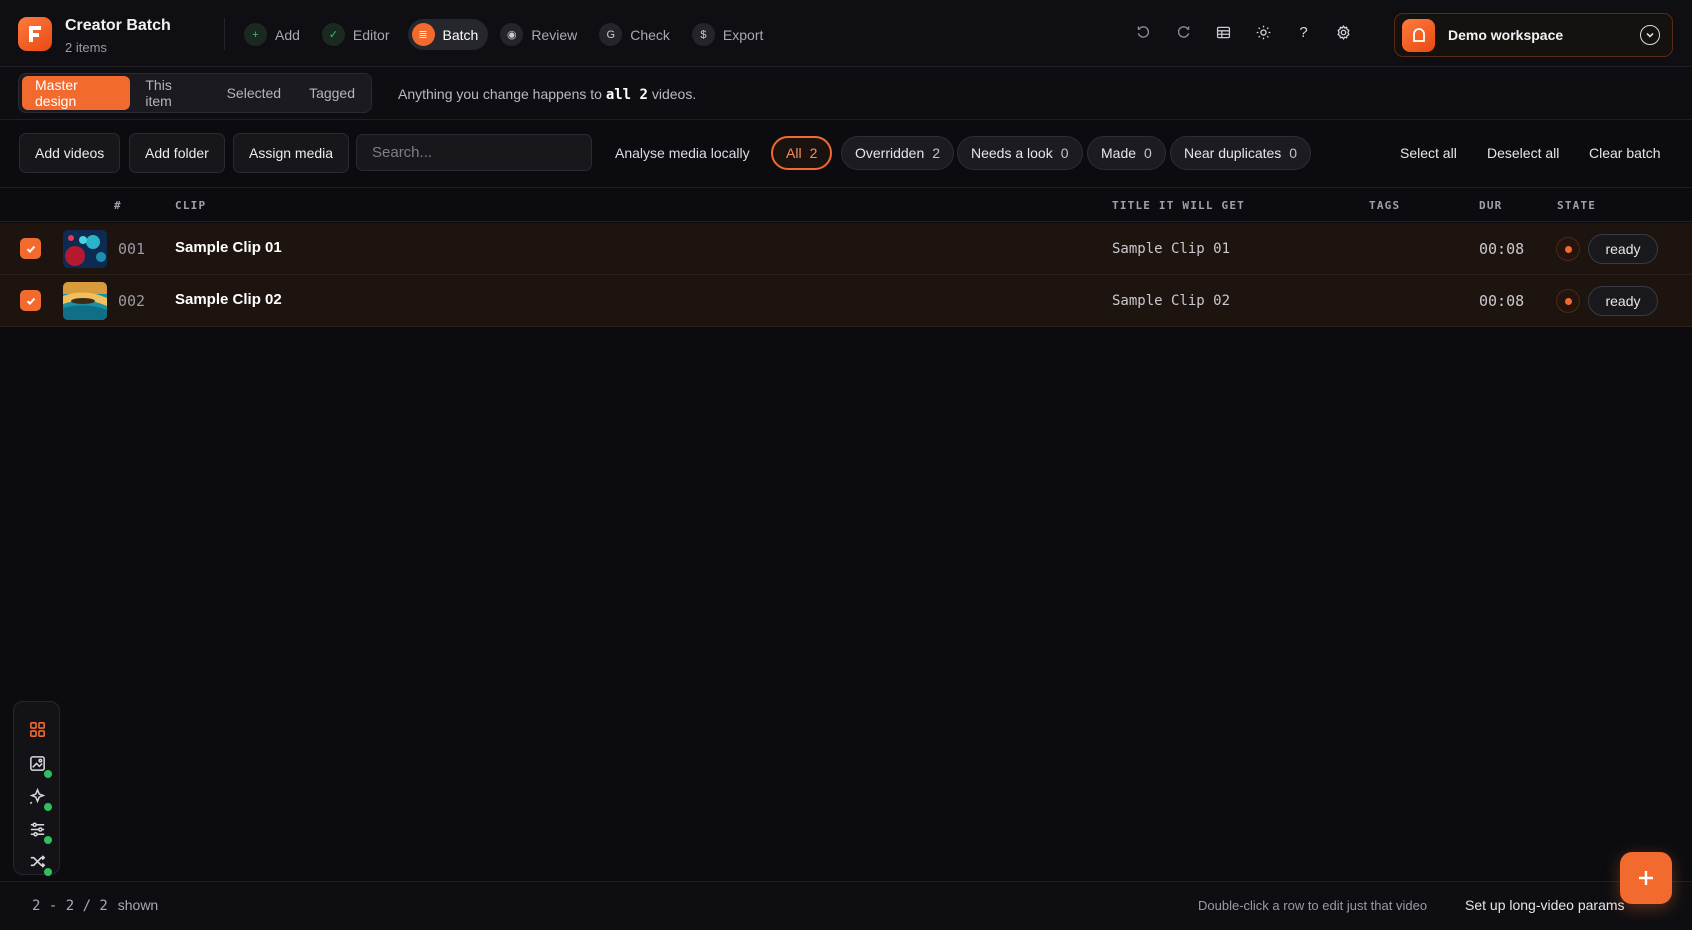 The image size is (1692, 930). I want to click on row-number: 001, so click(132, 249).